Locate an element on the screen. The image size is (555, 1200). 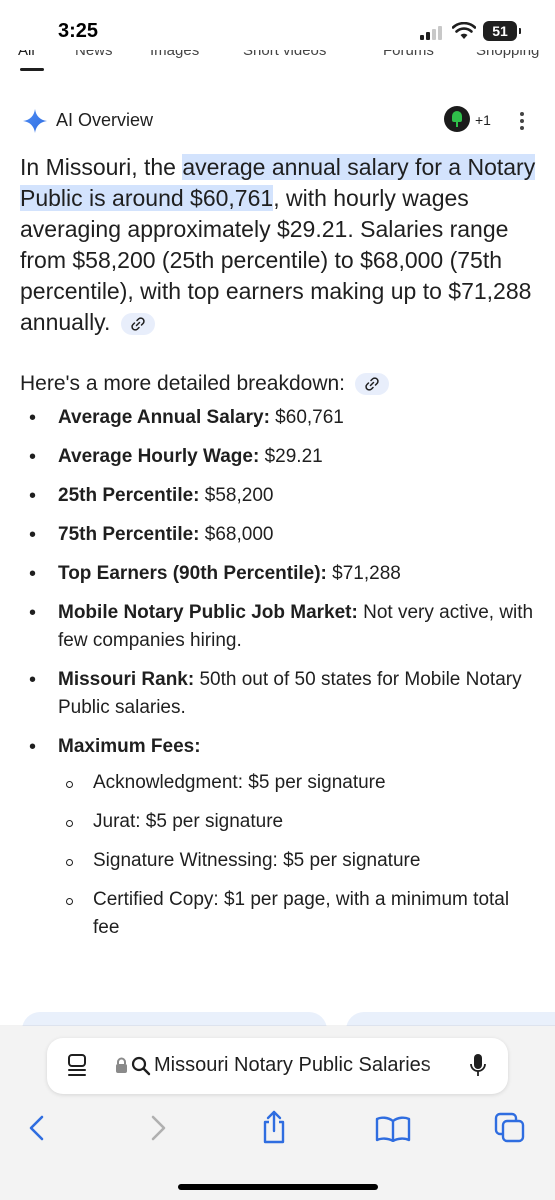
sparkle-icon is located at coordinates (35, 121).